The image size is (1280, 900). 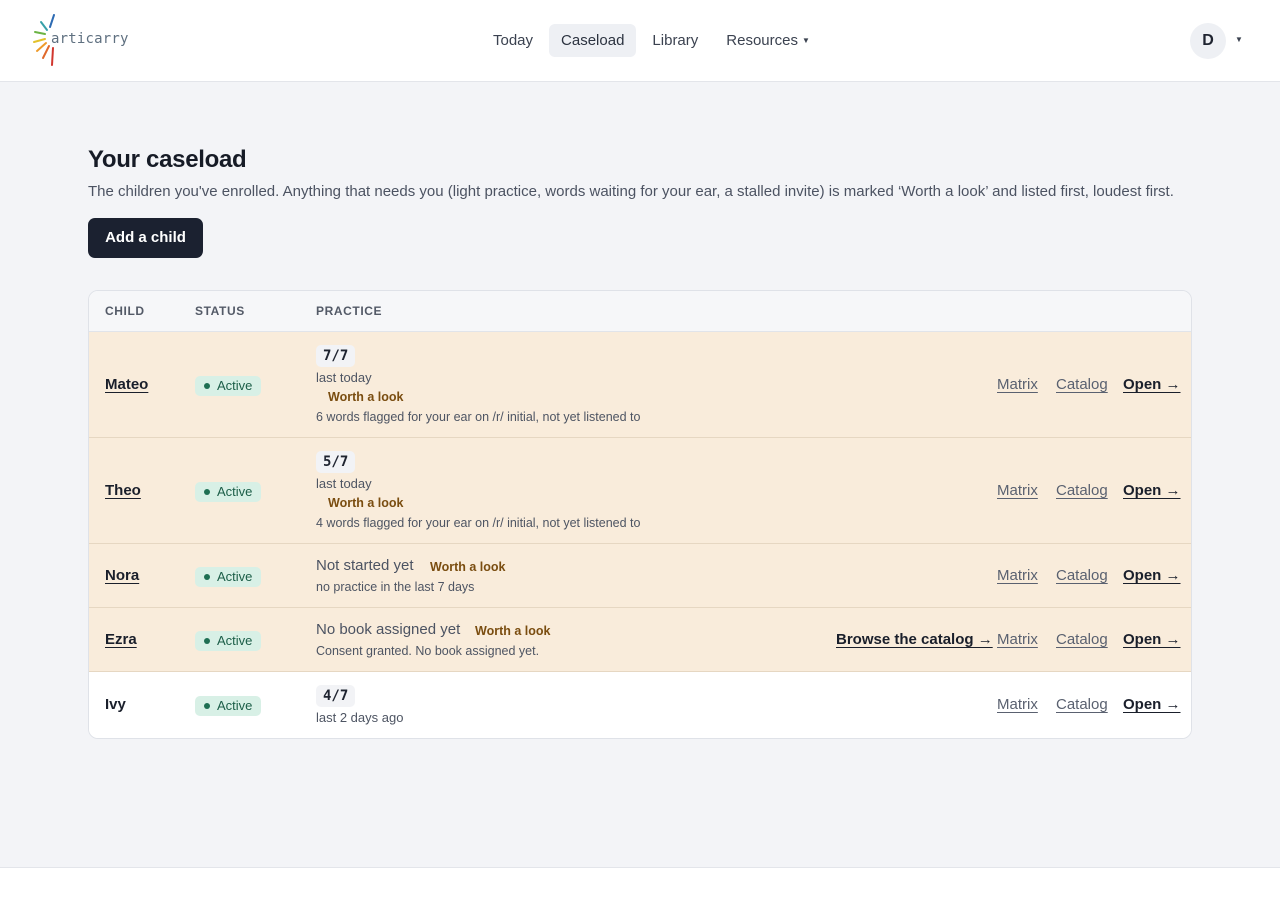 What do you see at coordinates (1208, 41) in the screenshot?
I see `avatar: D` at bounding box center [1208, 41].